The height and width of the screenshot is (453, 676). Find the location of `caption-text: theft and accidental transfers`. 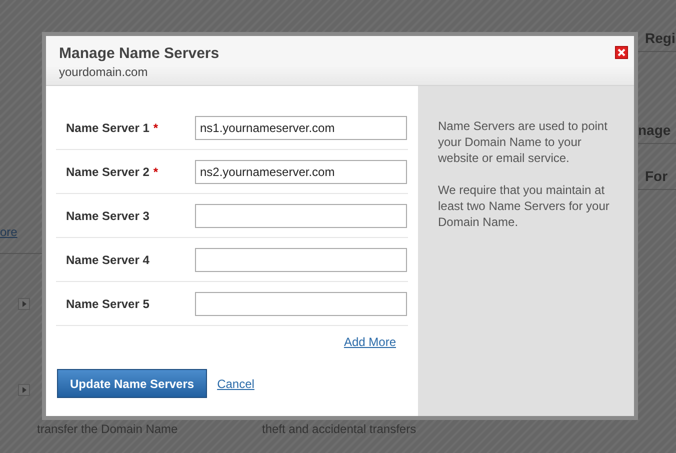

caption-text: theft and accidental transfers is located at coordinates (339, 429).